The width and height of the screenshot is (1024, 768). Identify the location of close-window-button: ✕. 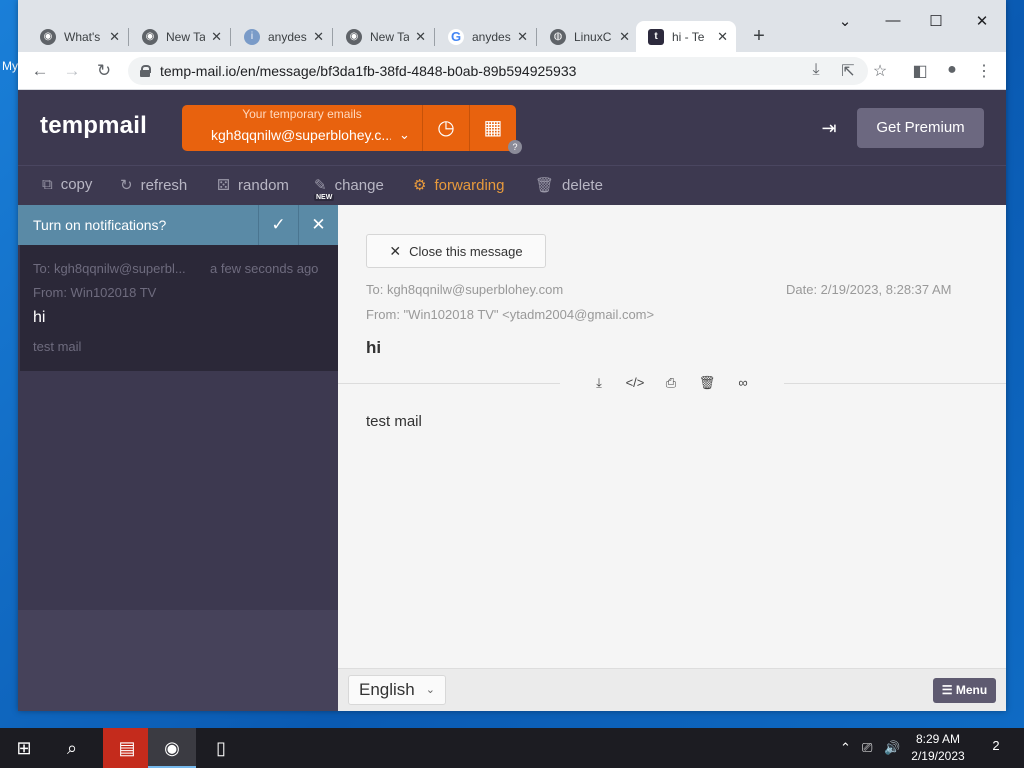
(982, 21).